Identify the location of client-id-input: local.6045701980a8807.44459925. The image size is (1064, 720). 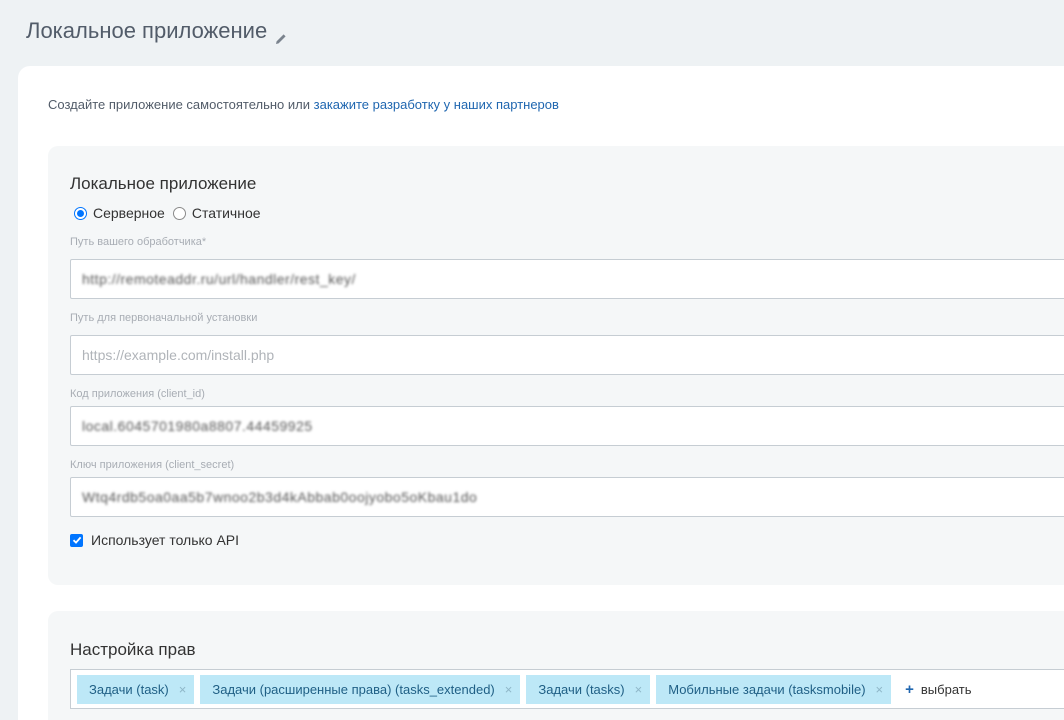
(567, 426).